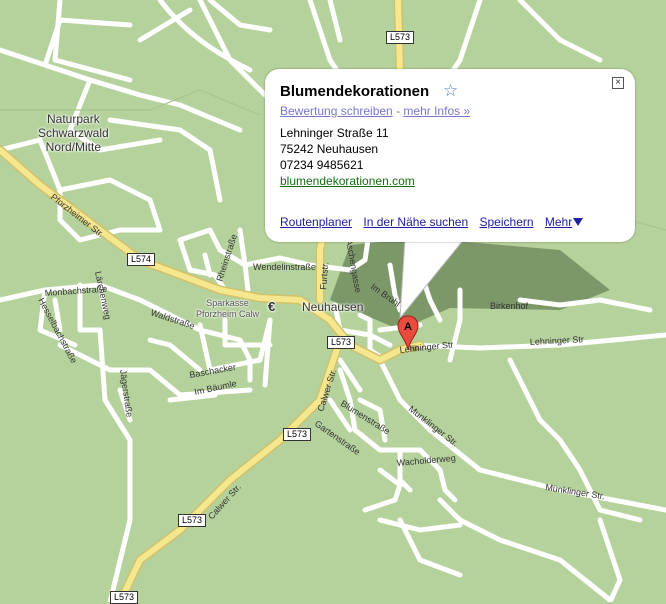 This screenshot has width=666, height=604. What do you see at coordinates (507, 222) in the screenshot?
I see `save-link: Speichern` at bounding box center [507, 222].